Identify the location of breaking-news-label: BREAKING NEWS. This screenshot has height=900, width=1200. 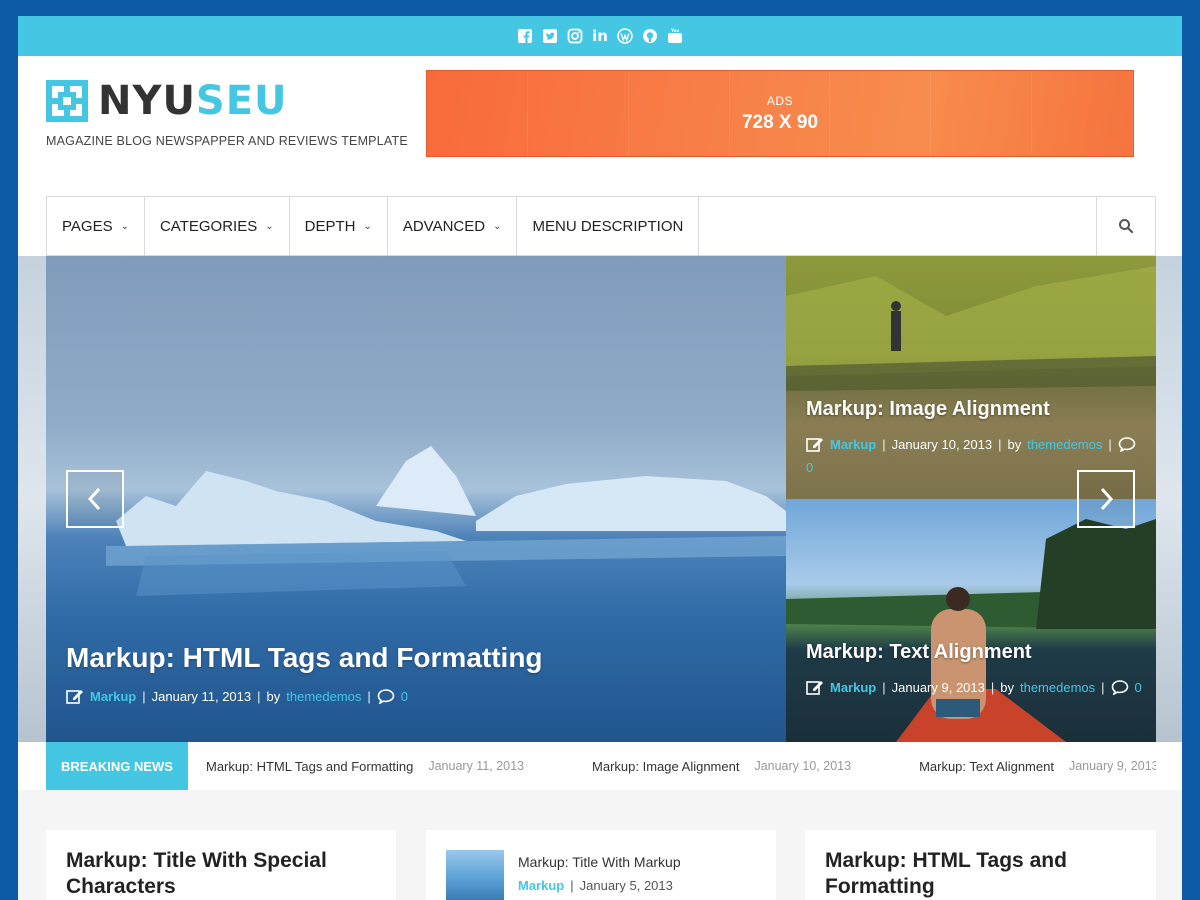
(117, 766).